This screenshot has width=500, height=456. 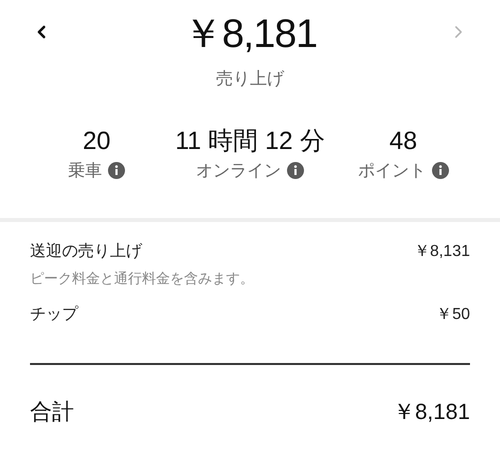 What do you see at coordinates (86, 252) in the screenshot?
I see `line-item-label: 送迎の売り上げ` at bounding box center [86, 252].